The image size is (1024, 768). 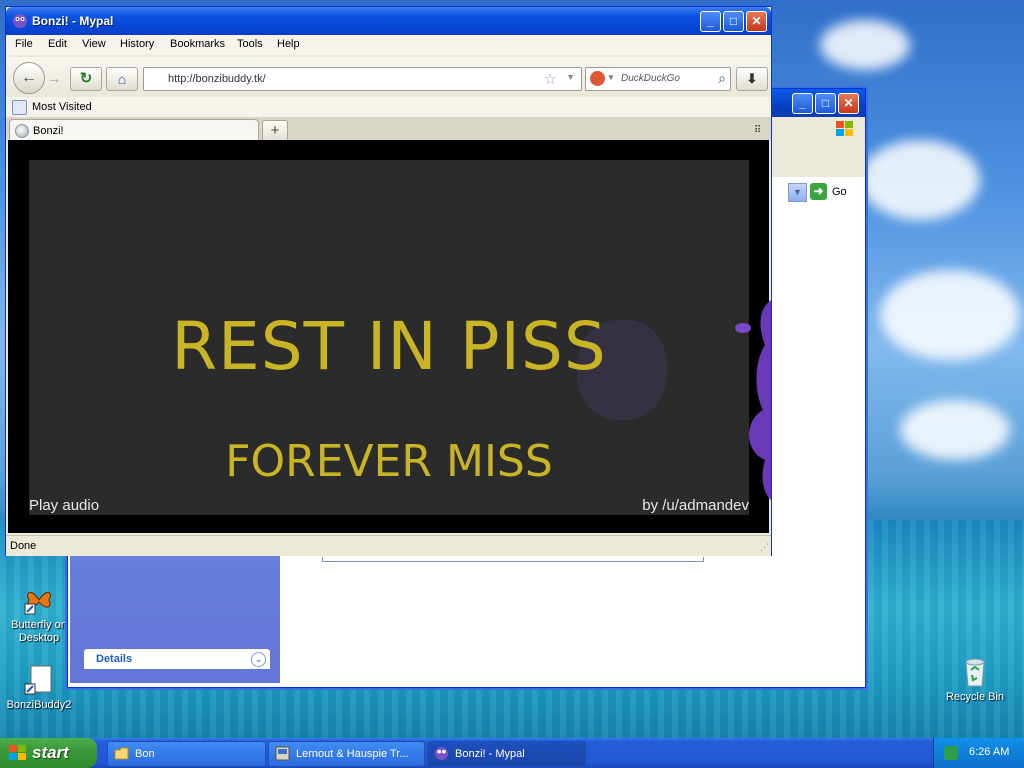 What do you see at coordinates (258, 659) in the screenshot?
I see `chevron-down-icon: ⌄` at bounding box center [258, 659].